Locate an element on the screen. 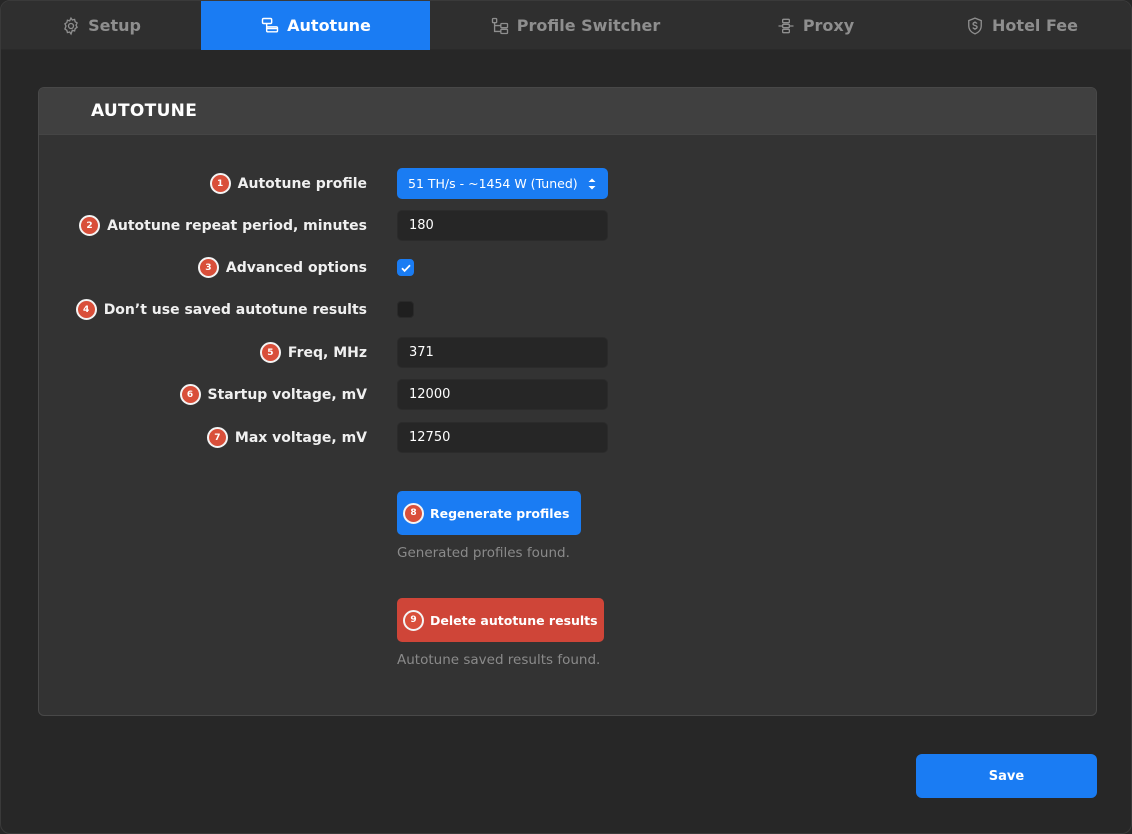 The width and height of the screenshot is (1132, 834). repeat-period-input: 180 is located at coordinates (502, 225).